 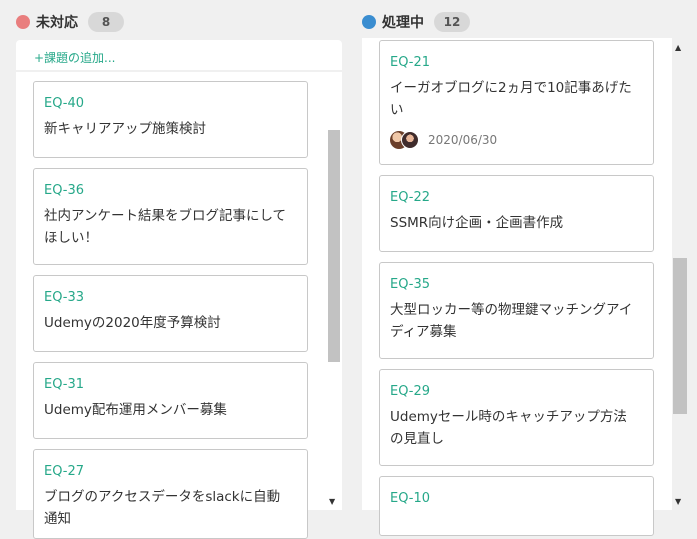 I want to click on issue-title: 新キャリアアップ施策検討, so click(x=125, y=129).